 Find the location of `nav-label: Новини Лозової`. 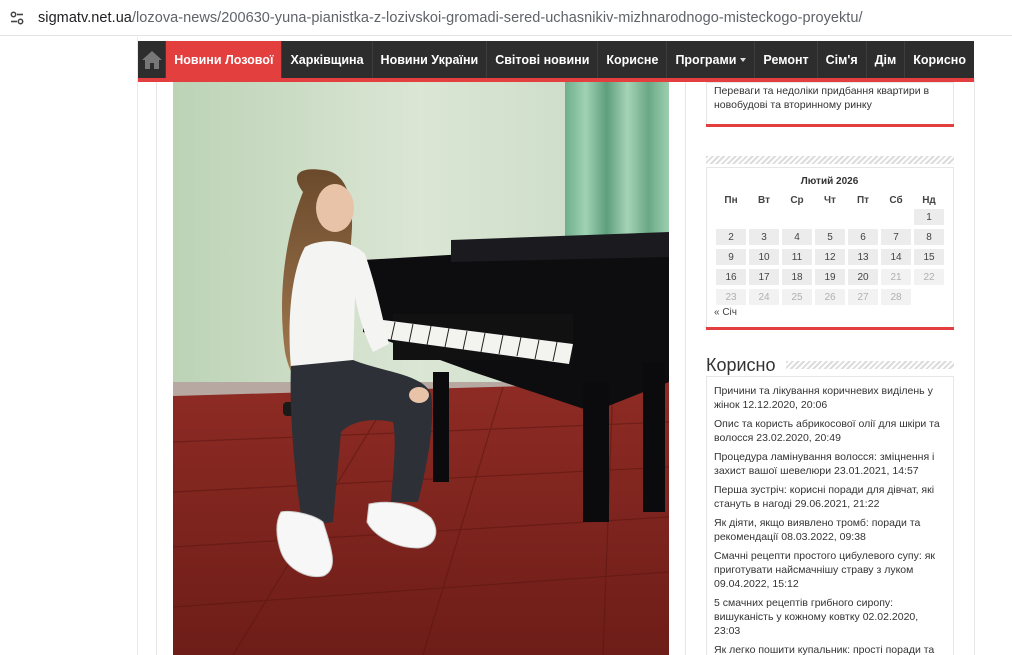

nav-label: Новини Лозової is located at coordinates (224, 59).